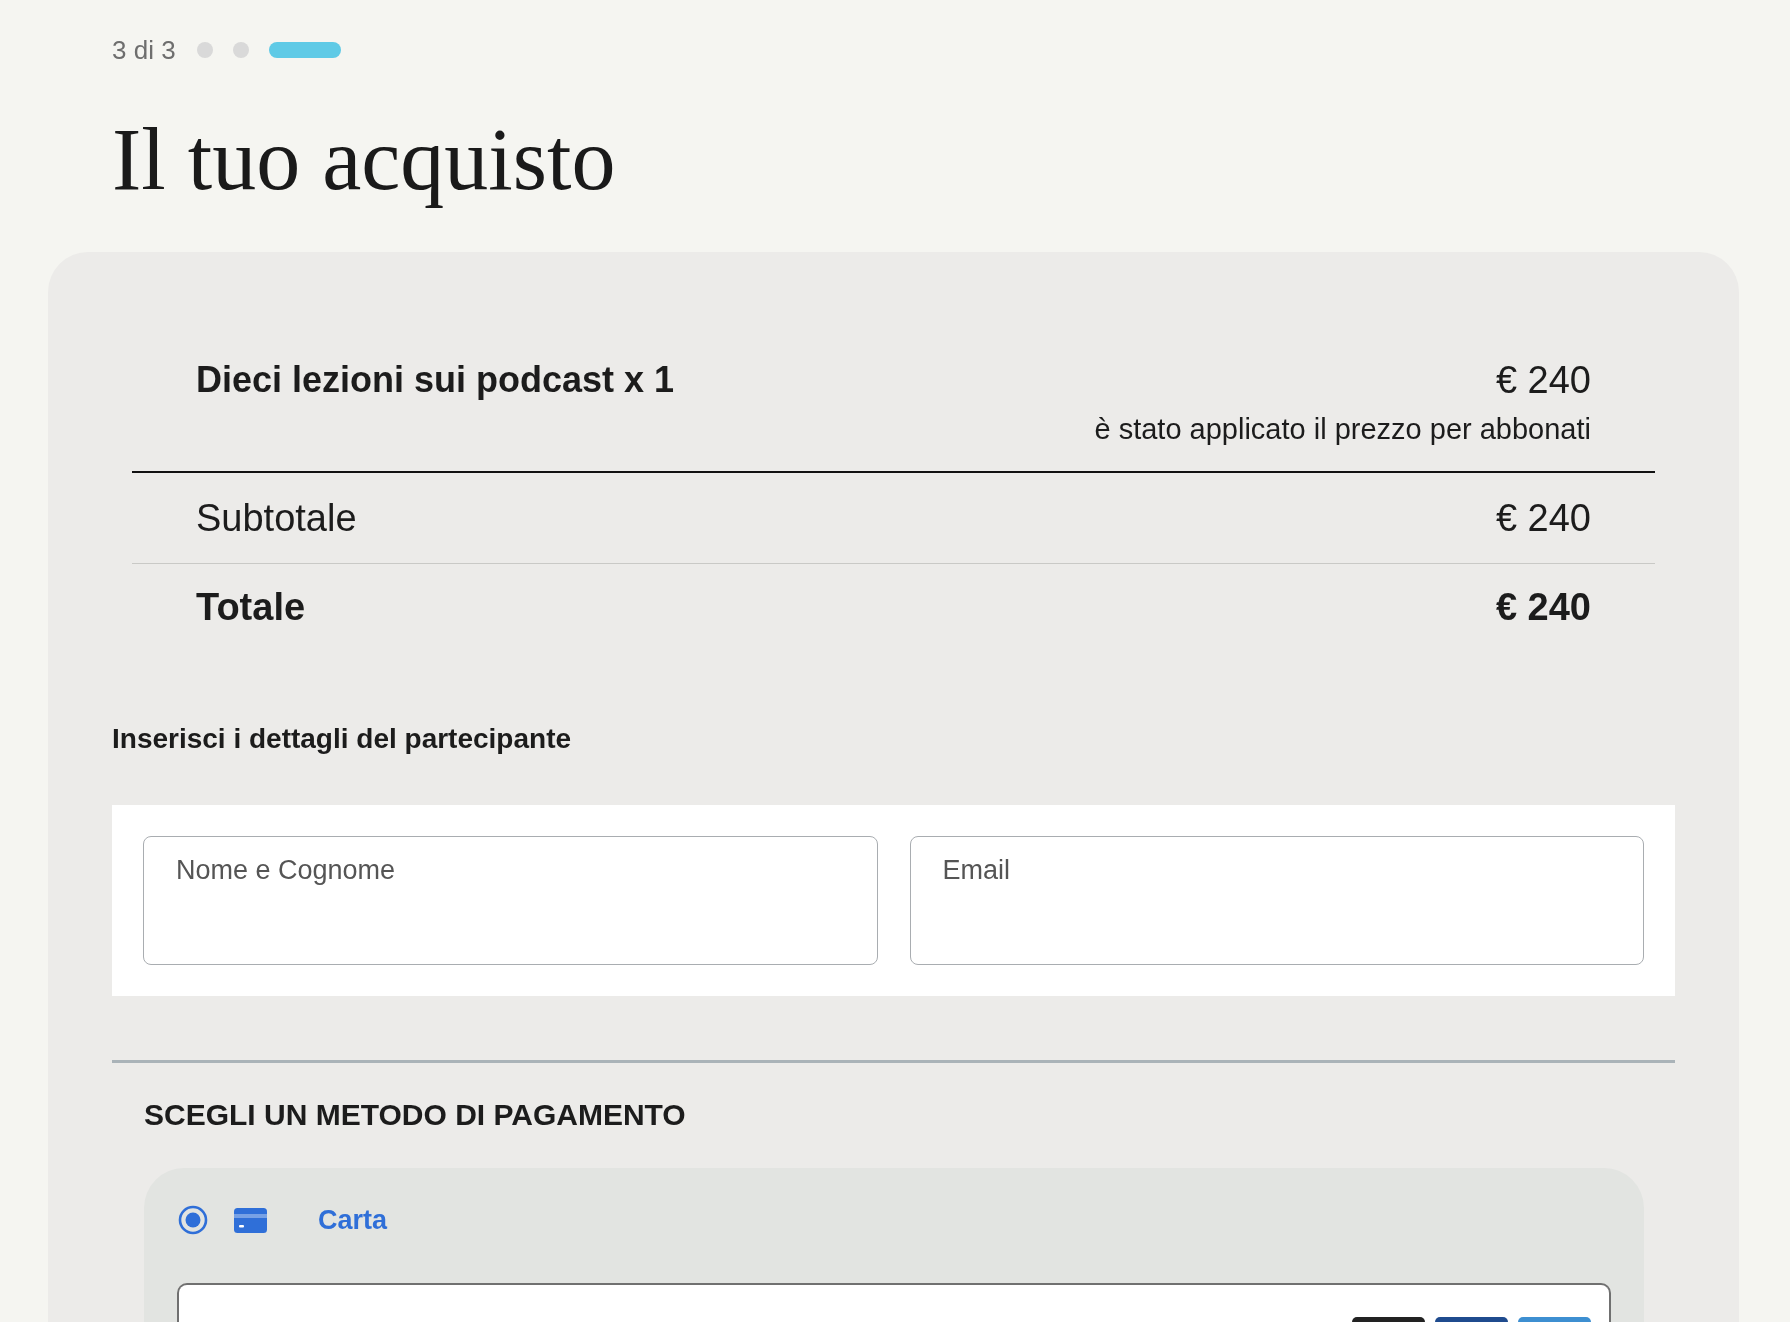 The image size is (1790, 1322). Describe the element at coordinates (1543, 518) in the screenshot. I see `subtotal-value: € 240` at that location.